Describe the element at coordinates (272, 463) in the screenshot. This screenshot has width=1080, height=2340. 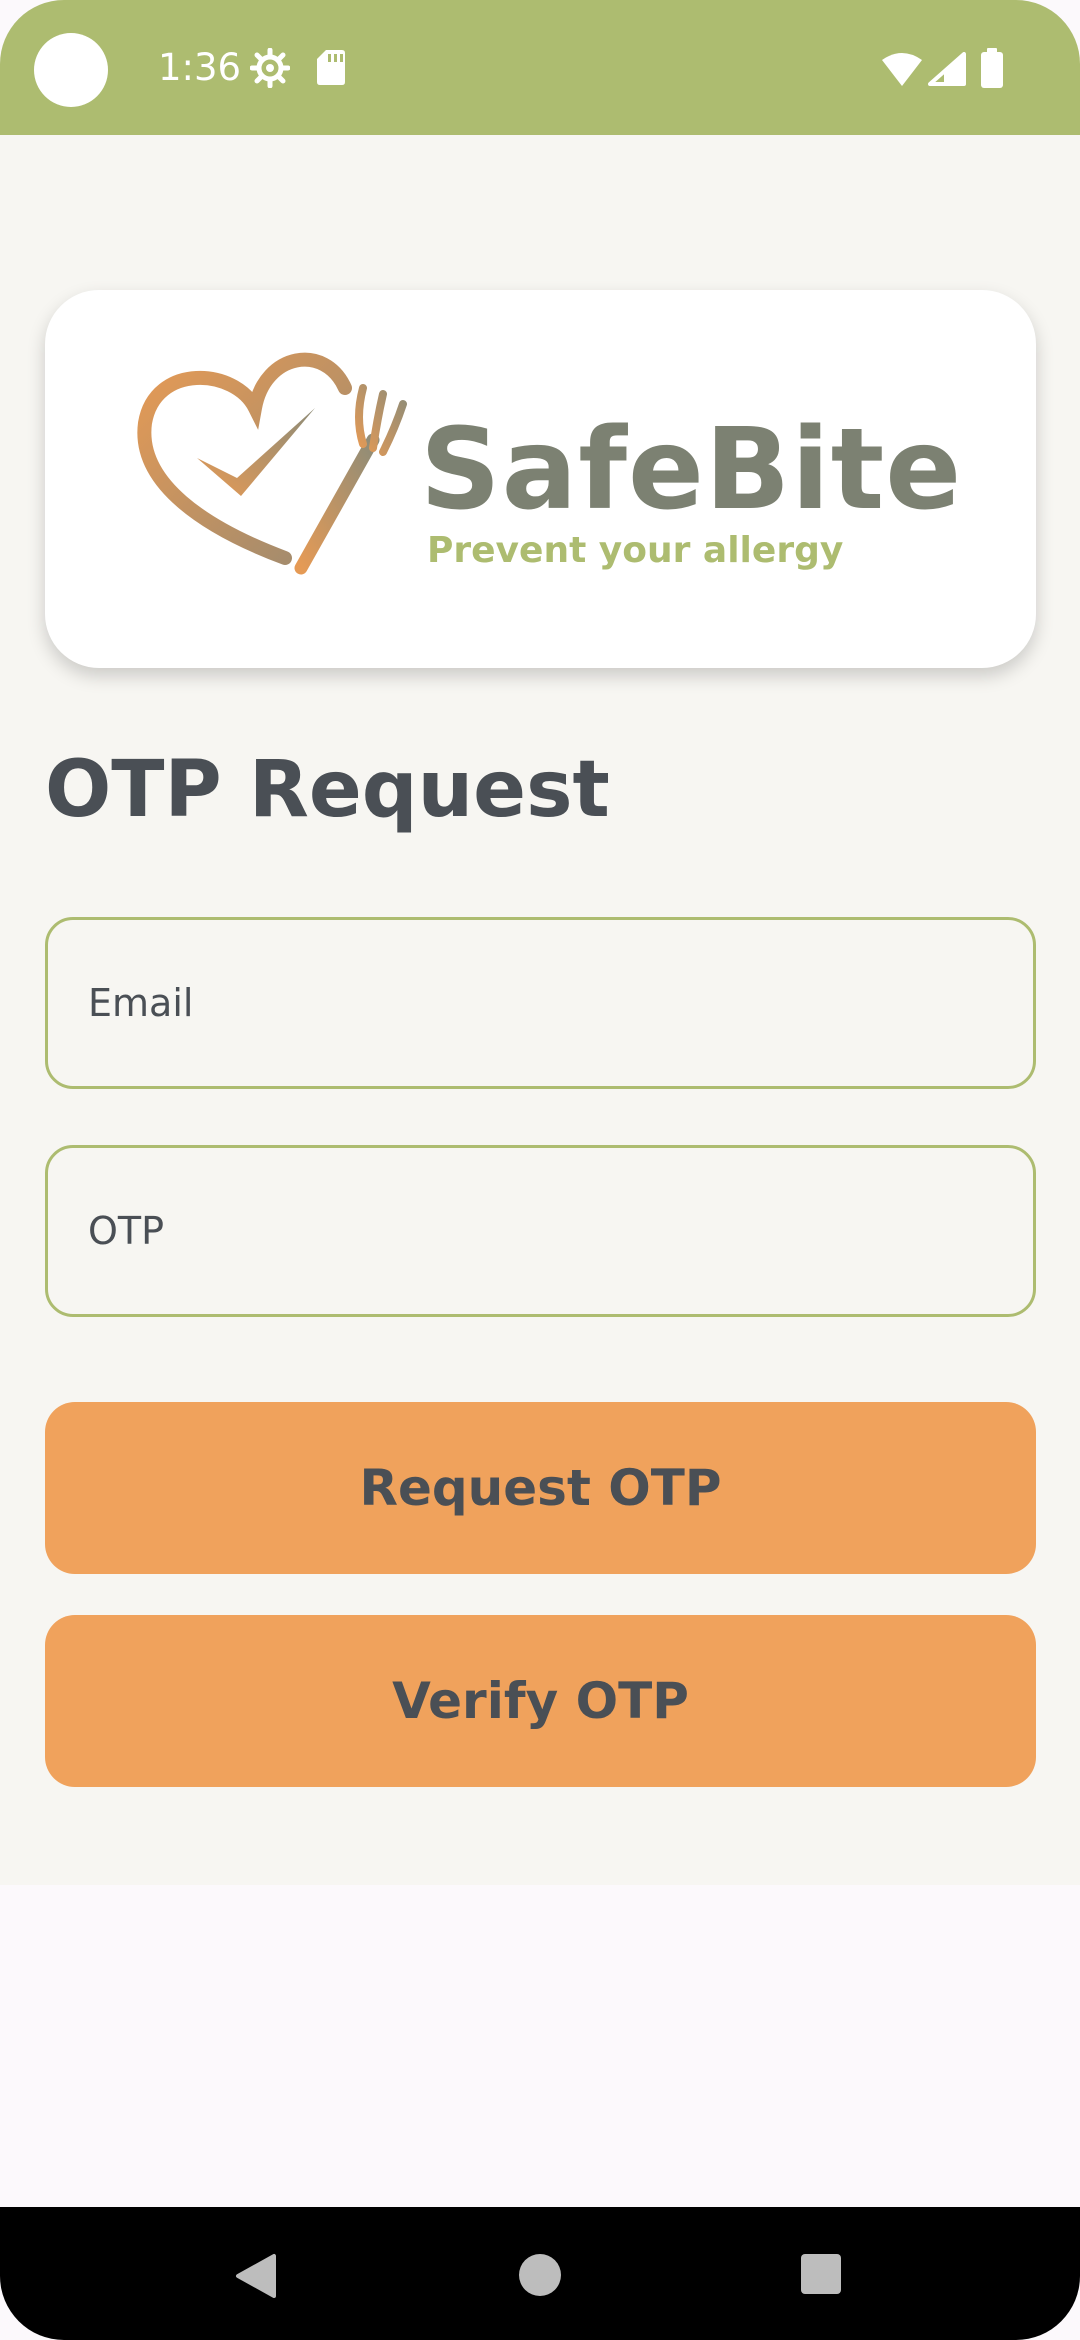
I see `heart-fork-logo-icon` at that location.